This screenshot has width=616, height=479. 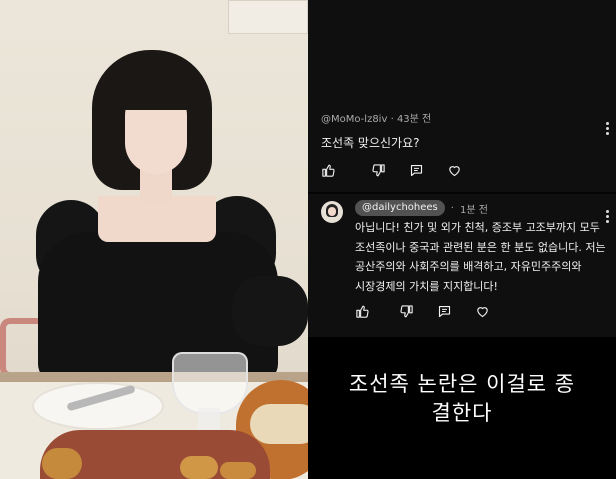 I want to click on avatar, so click(x=332, y=212).